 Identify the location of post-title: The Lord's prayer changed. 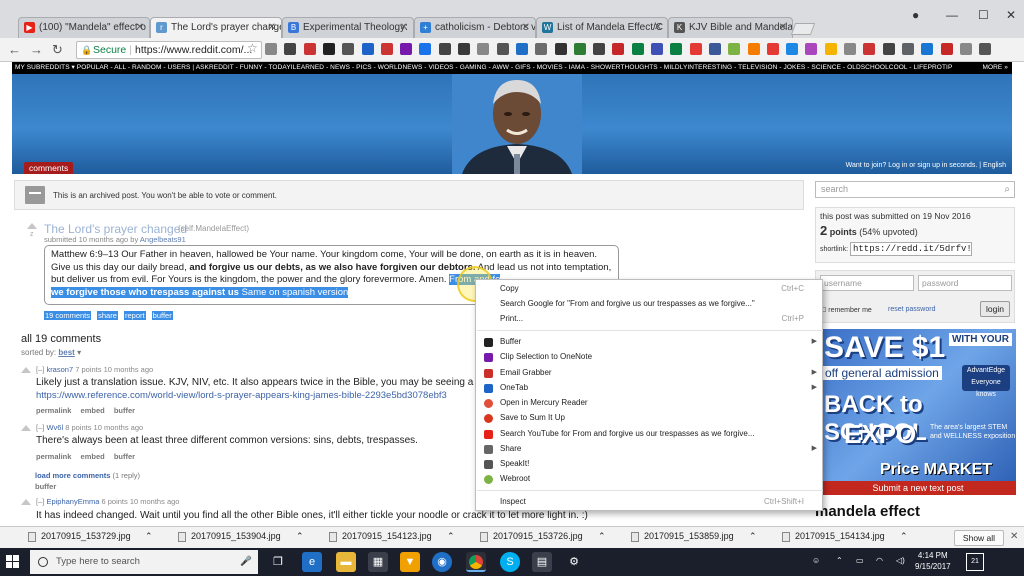
(115, 229).